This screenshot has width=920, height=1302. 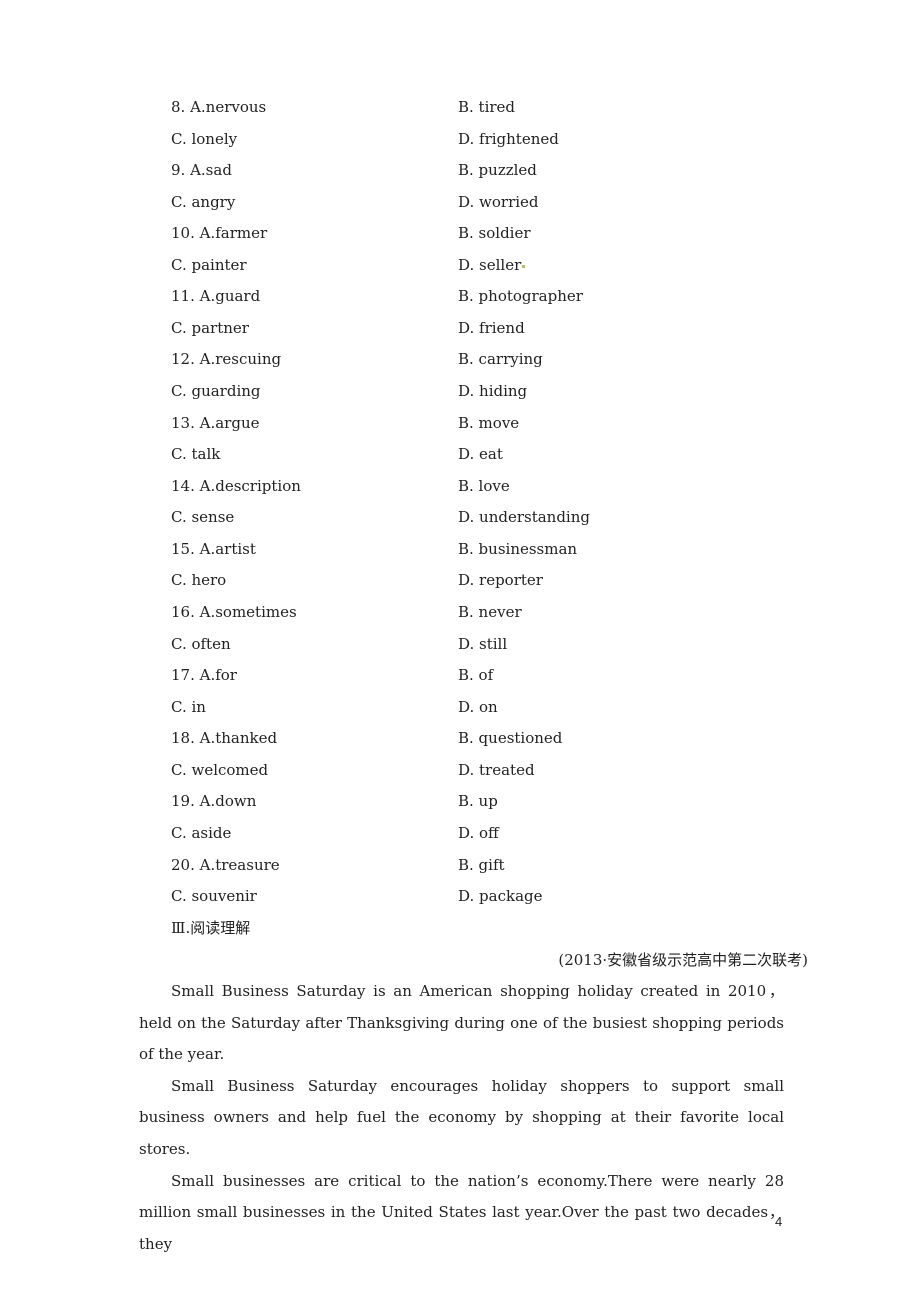 What do you see at coordinates (201, 644) in the screenshot?
I see `option-c: C. often` at bounding box center [201, 644].